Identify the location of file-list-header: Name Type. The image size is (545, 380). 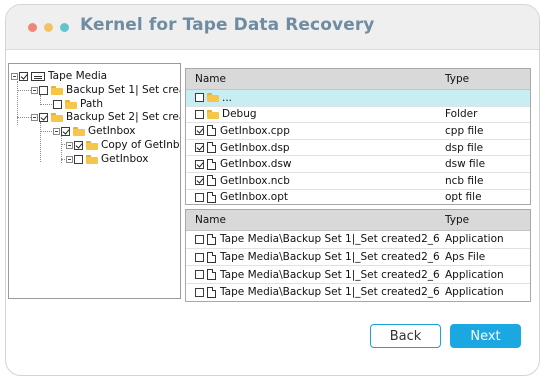
(358, 79).